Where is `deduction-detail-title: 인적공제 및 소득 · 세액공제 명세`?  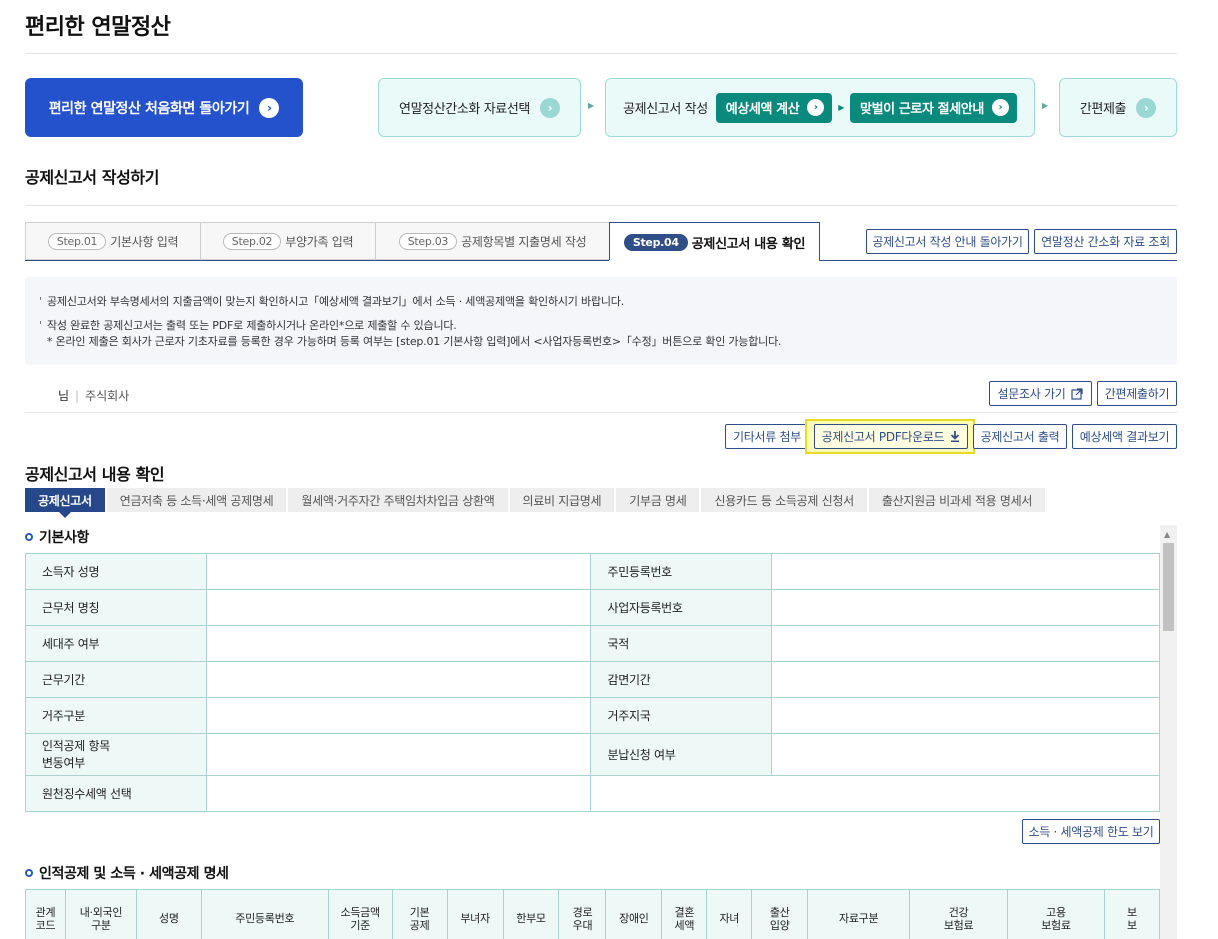 deduction-detail-title: 인적공제 및 소득 · 세액공제 명세 is located at coordinates (127, 873).